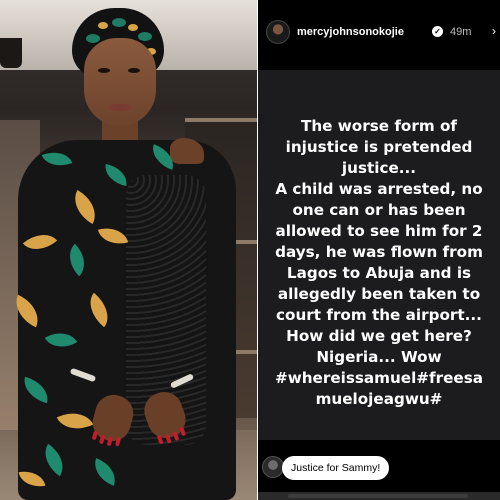 This screenshot has height=500, width=500. What do you see at coordinates (350, 32) in the screenshot?
I see `username: mercyjohnsonokojie` at bounding box center [350, 32].